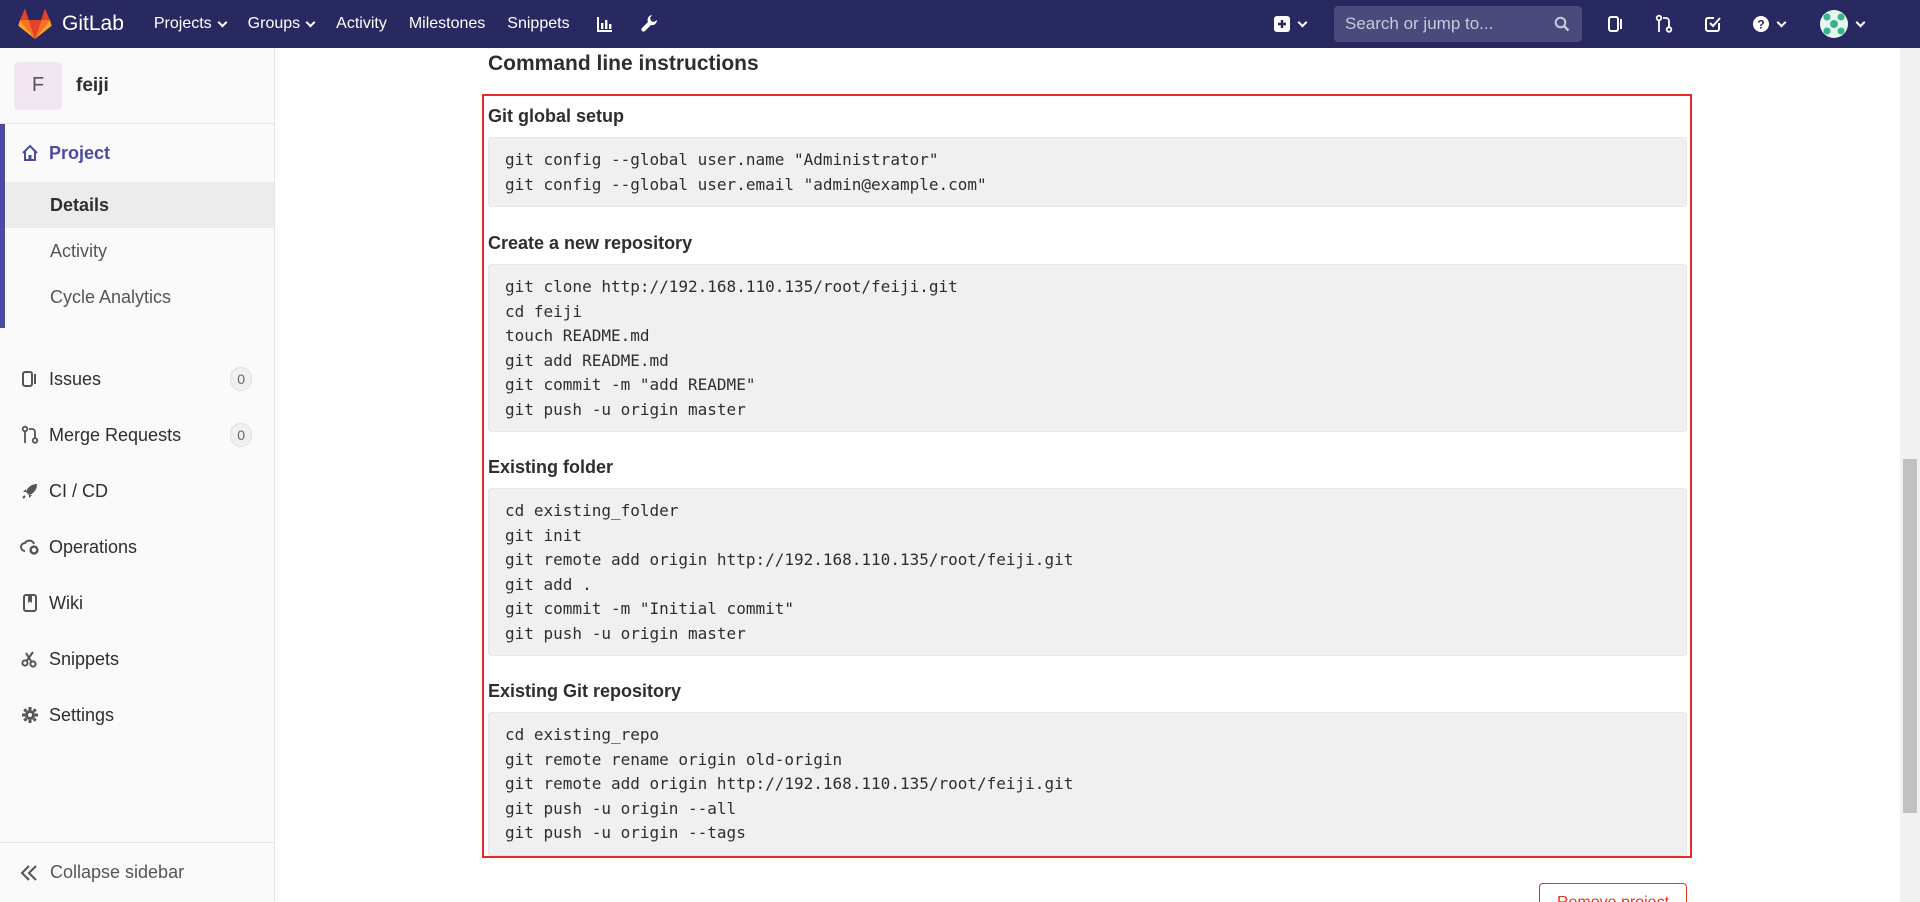 Image resolution: width=1920 pixels, height=902 pixels. Describe the element at coordinates (1834, 24) in the screenshot. I see `user-avatar-icon` at that location.